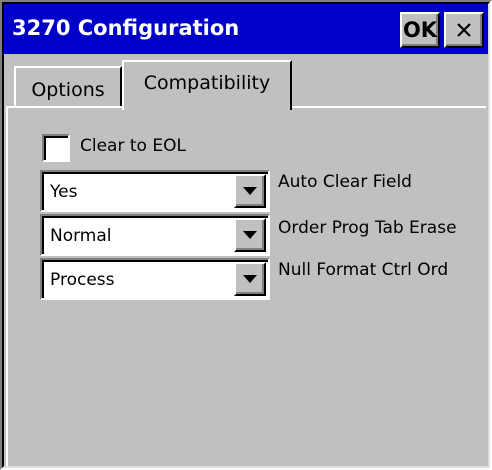 This screenshot has height=470, width=492. What do you see at coordinates (363, 270) in the screenshot?
I see `null-format-ctrl-ord-label: Null Format Ctrl Ord` at bounding box center [363, 270].